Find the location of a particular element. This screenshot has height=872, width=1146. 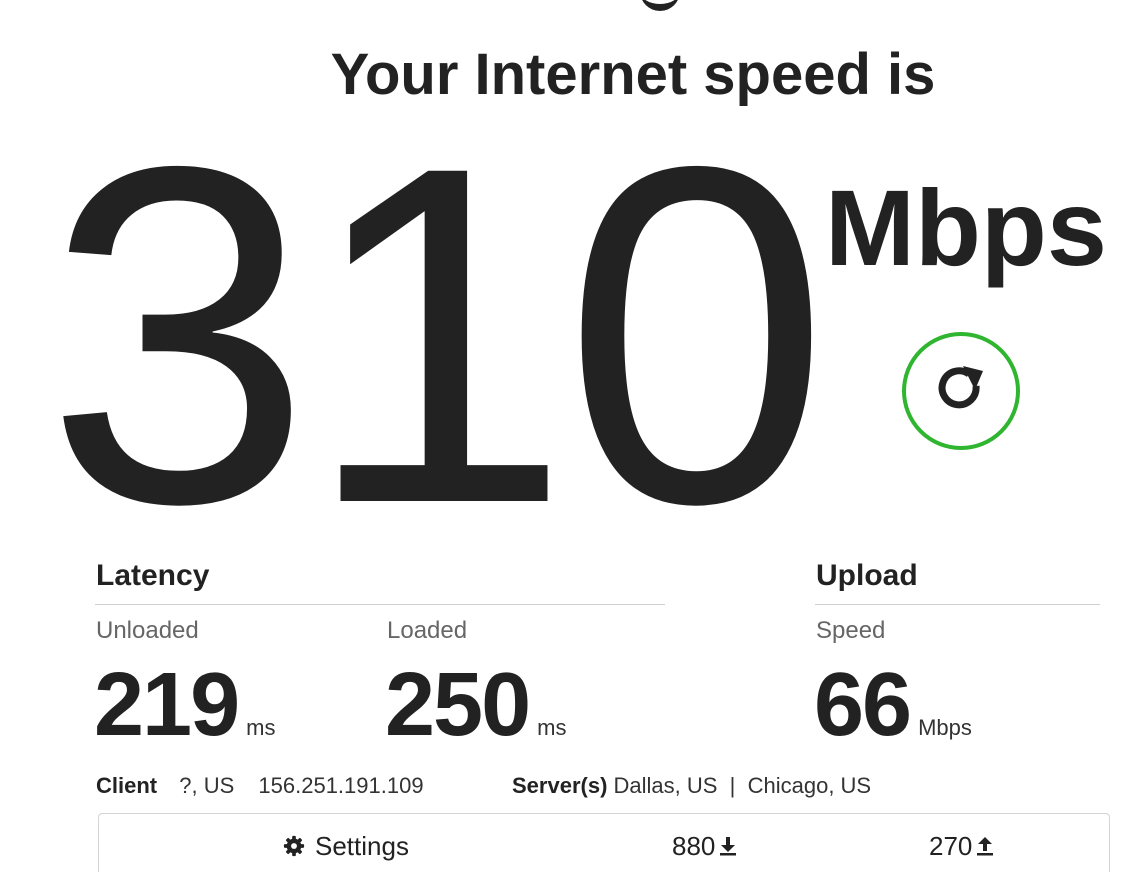

client-ip: 156.251.191.109 is located at coordinates (341, 785).